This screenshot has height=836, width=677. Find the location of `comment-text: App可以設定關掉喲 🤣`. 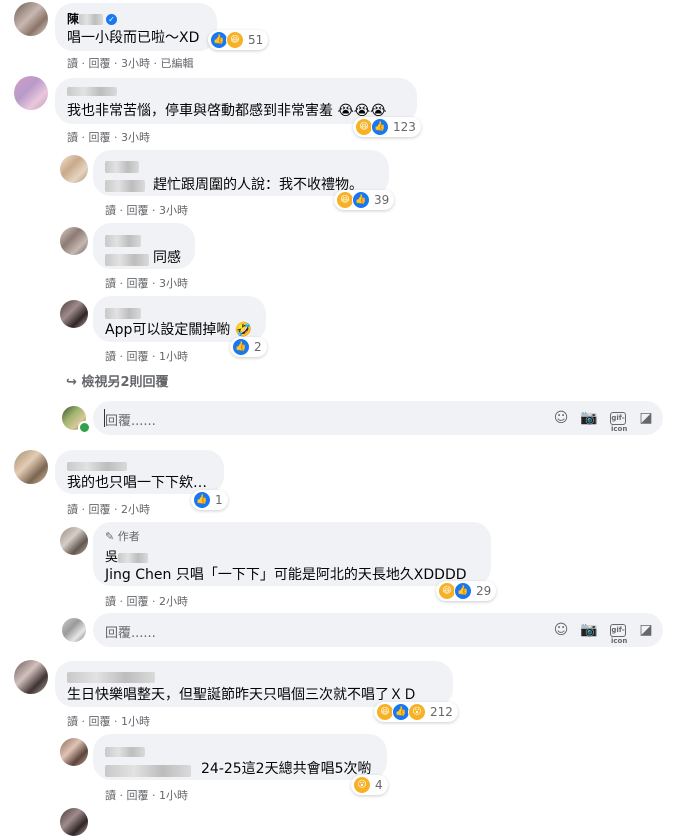

comment-text: App可以設定關掉喲 🤣 is located at coordinates (179, 330).